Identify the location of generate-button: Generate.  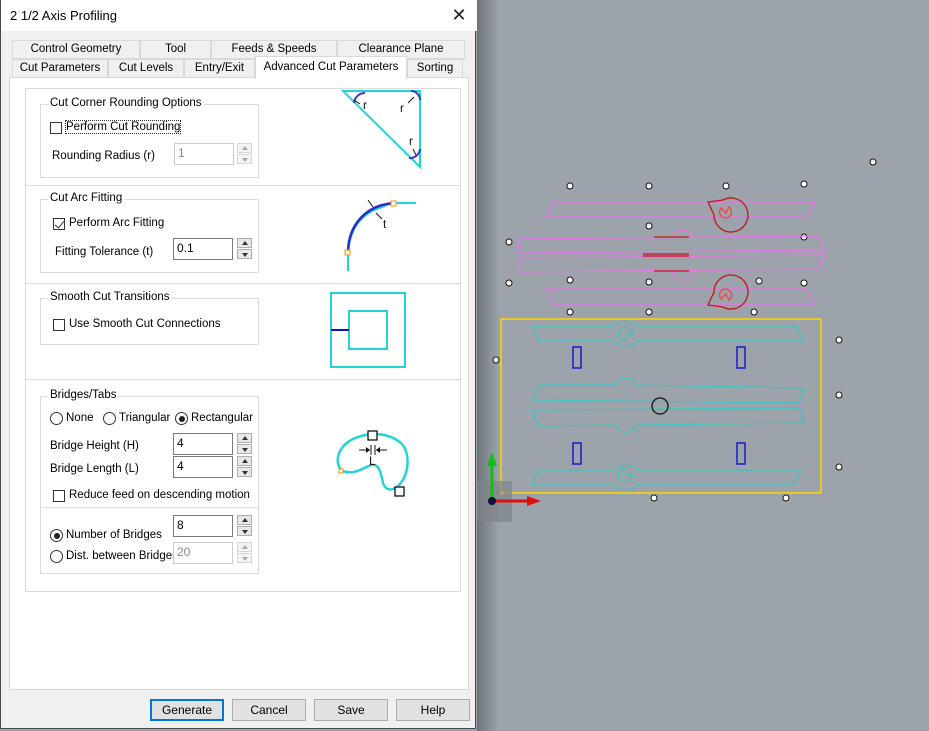
(187, 710).